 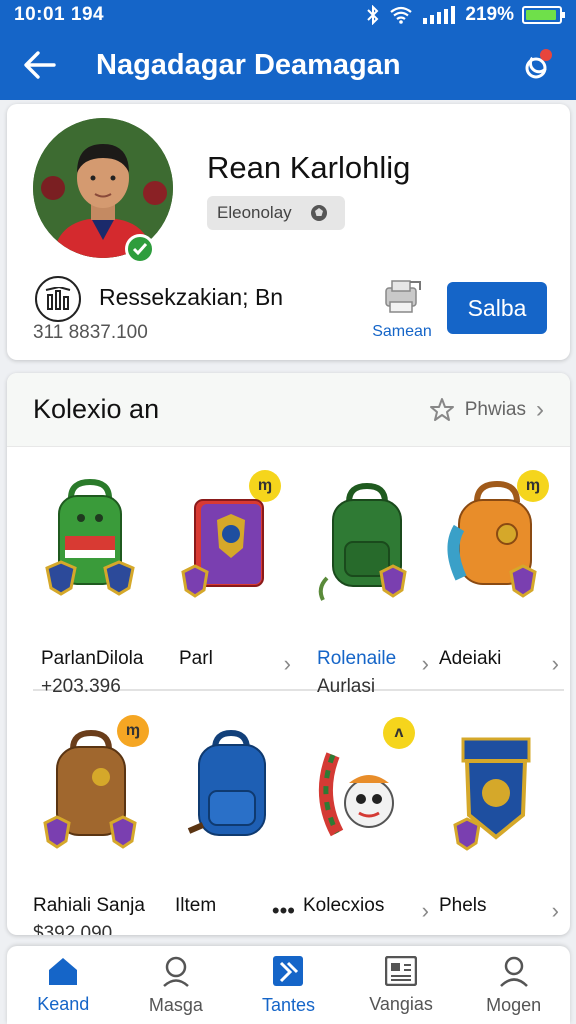 I want to click on item-label: Phels, so click(x=463, y=905).